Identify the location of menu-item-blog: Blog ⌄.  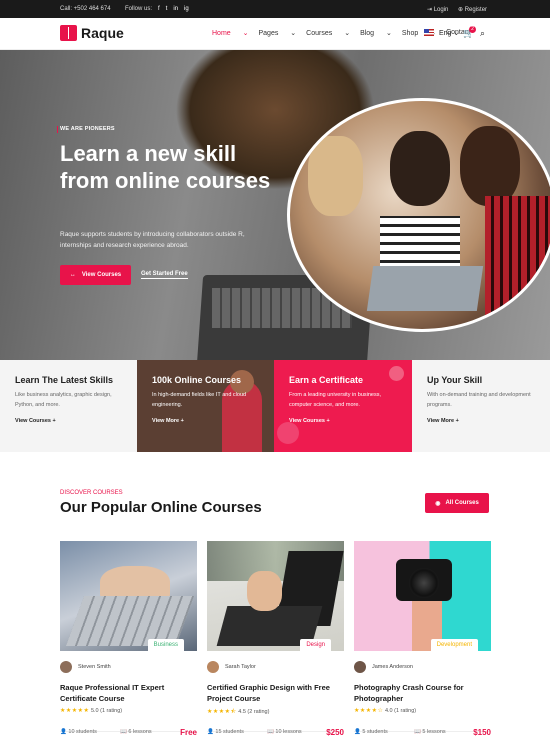
(376, 33).